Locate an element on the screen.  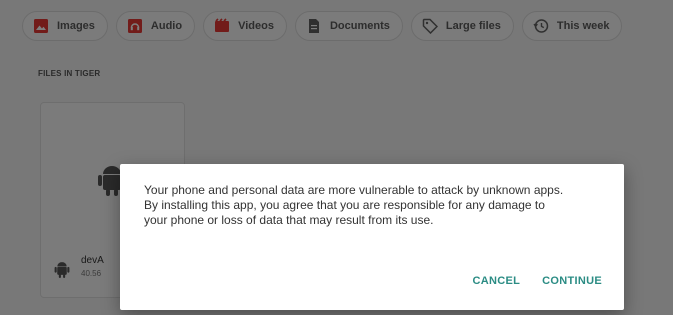
continue-button: CONTINUE is located at coordinates (572, 281).